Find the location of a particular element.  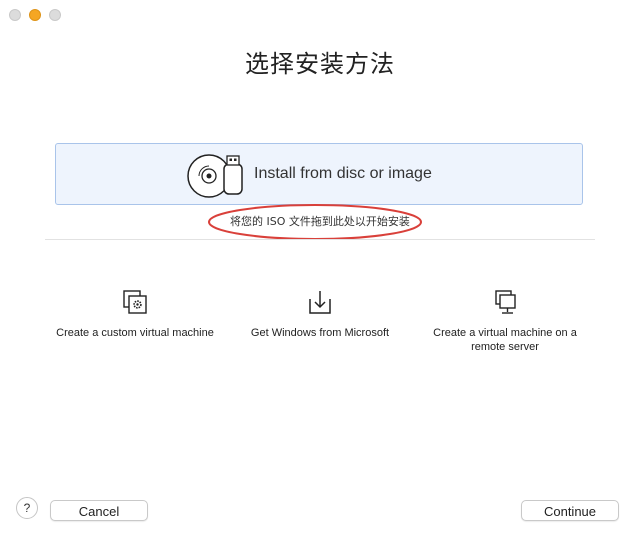

window-controls is located at coordinates (35, 15).